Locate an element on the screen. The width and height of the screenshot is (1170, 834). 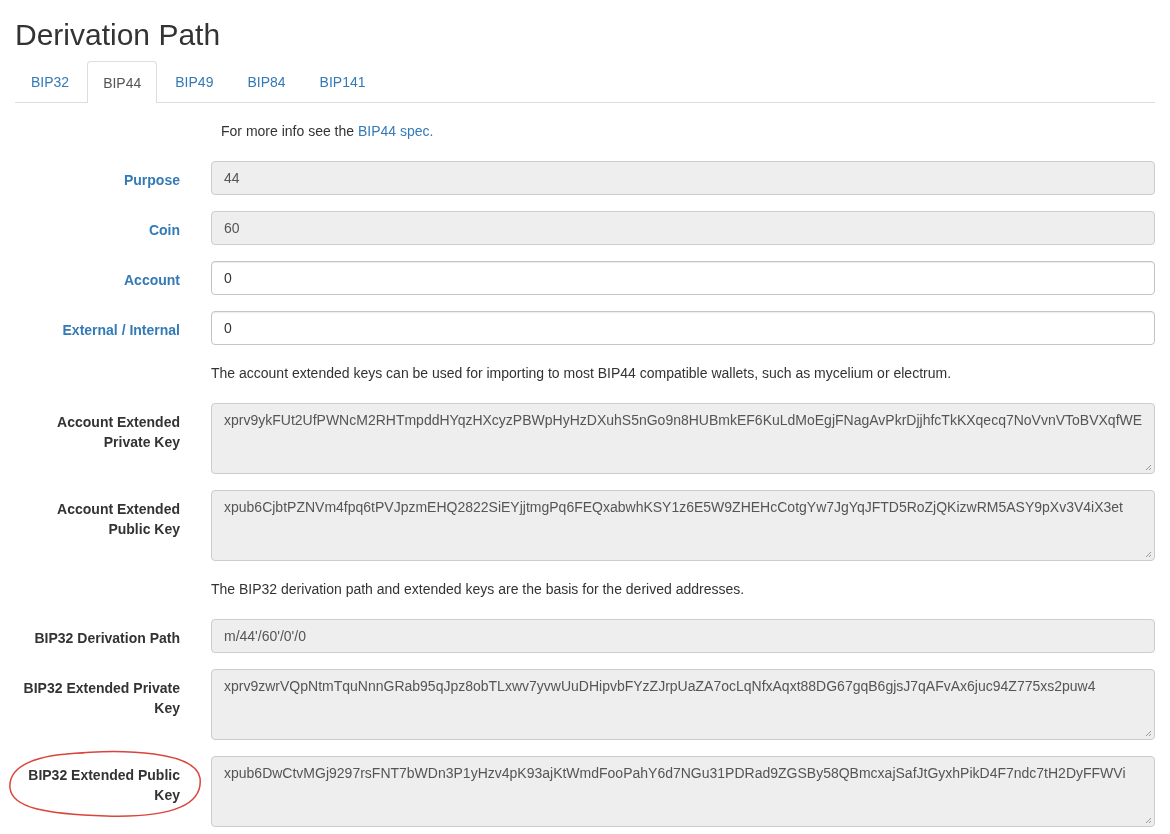
tab: BIP84 is located at coordinates (266, 81).